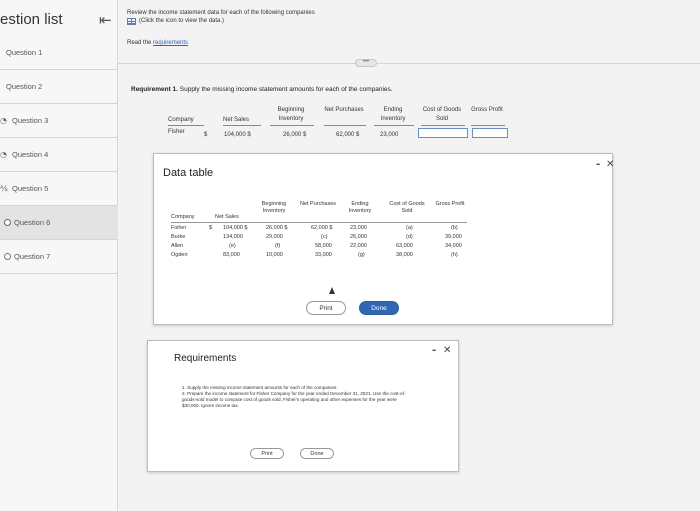  Describe the element at coordinates (407, 207) in the screenshot. I see `dt-header-cogs: Cost of Goods Sold` at that location.